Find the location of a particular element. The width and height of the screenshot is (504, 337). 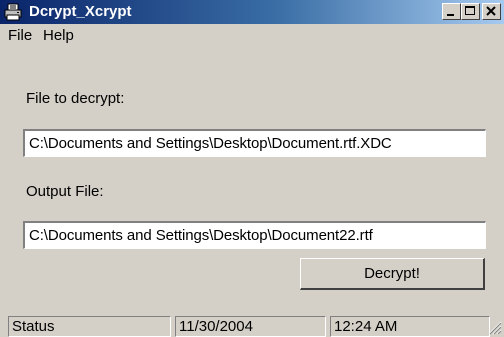

status-time: 12:24 AM is located at coordinates (366, 326).